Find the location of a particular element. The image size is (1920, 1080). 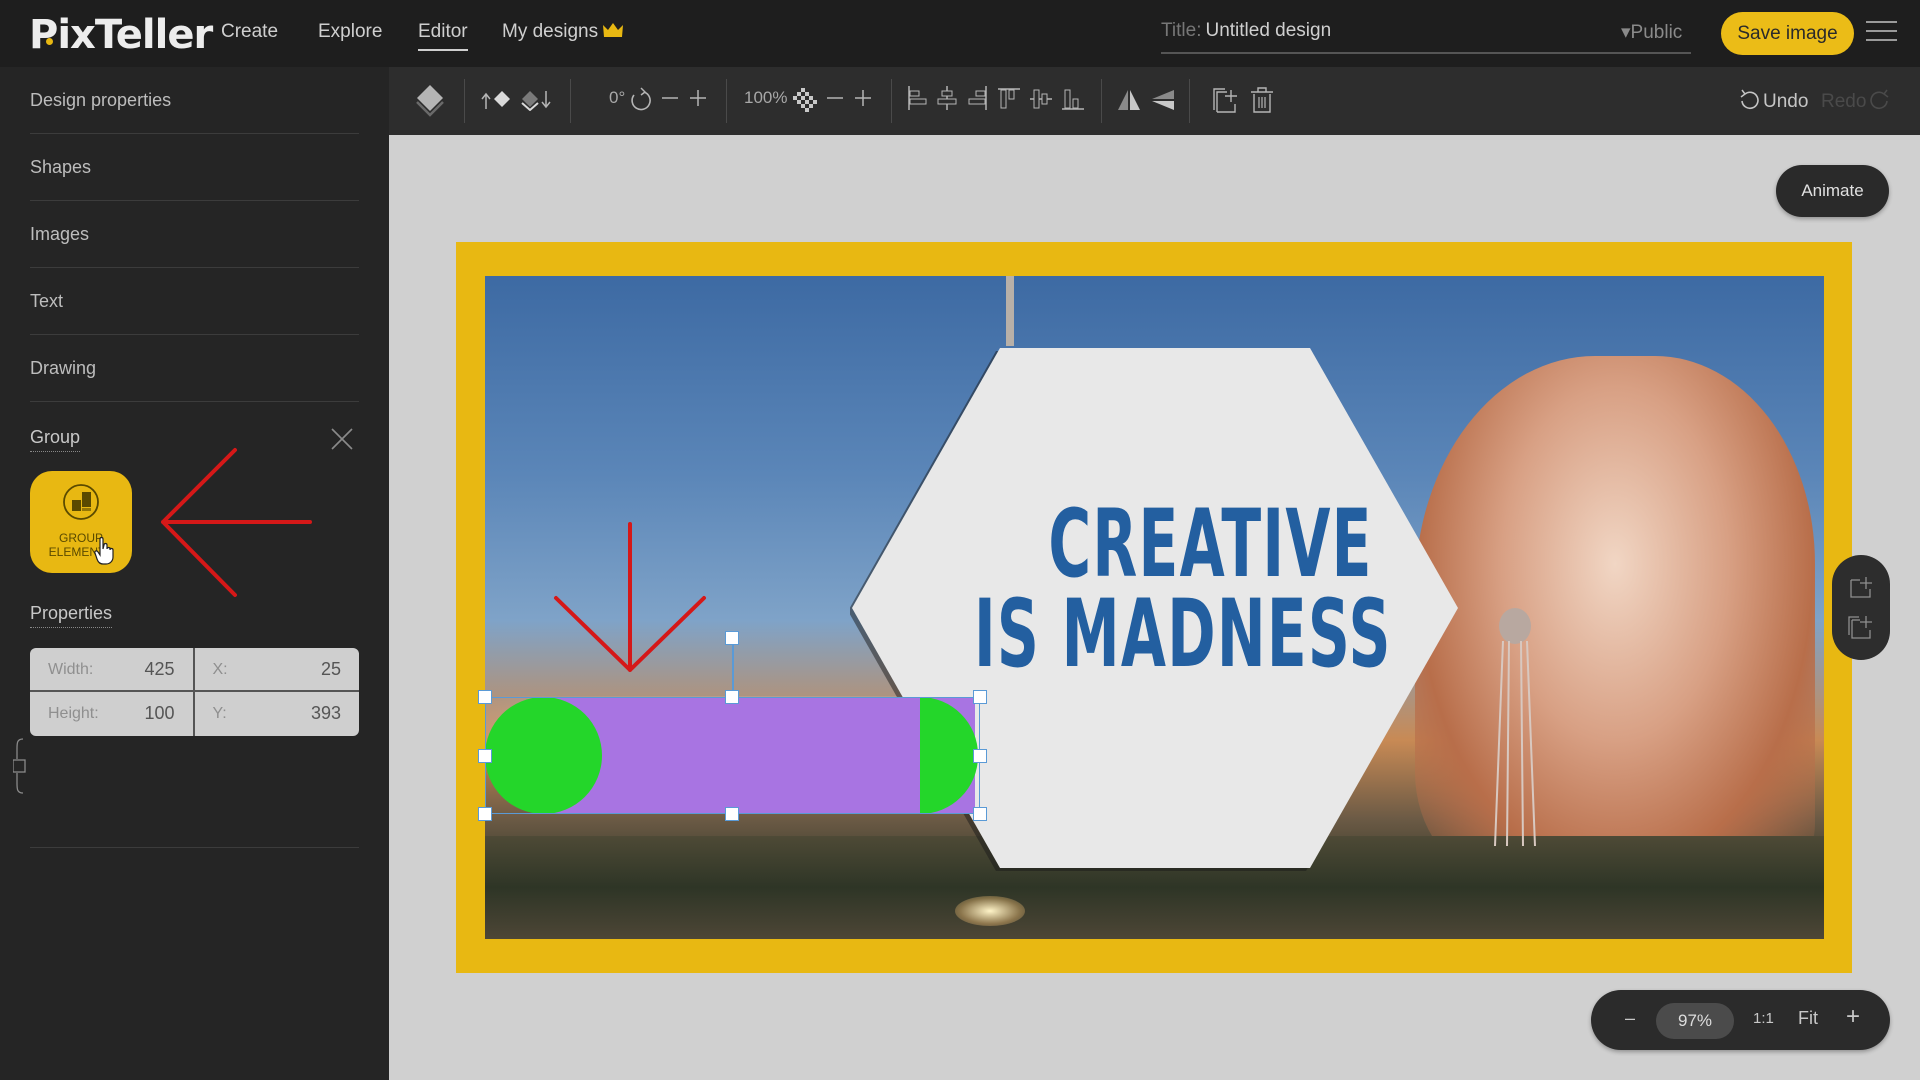

zoom-controls: – 97% 1:1 Fit + is located at coordinates (1740, 1020).